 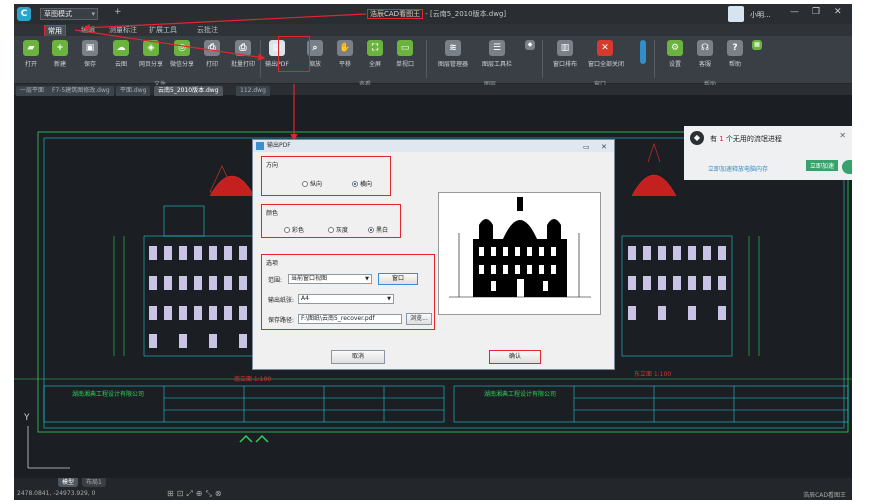 I want to click on radio-bw: 黑白, so click(x=378, y=229).